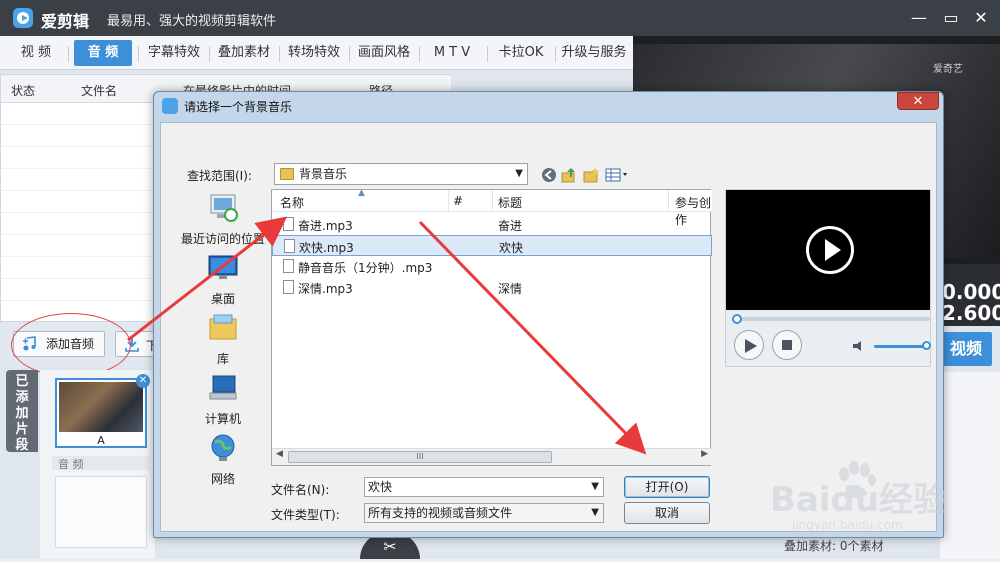 The image size is (1000, 562). Describe the element at coordinates (667, 487) in the screenshot. I see `open-button: 打开(O)` at that location.